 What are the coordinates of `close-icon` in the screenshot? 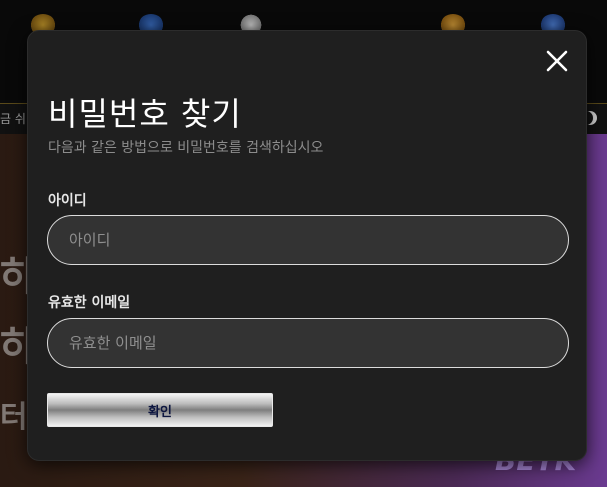 It's located at (557, 61).